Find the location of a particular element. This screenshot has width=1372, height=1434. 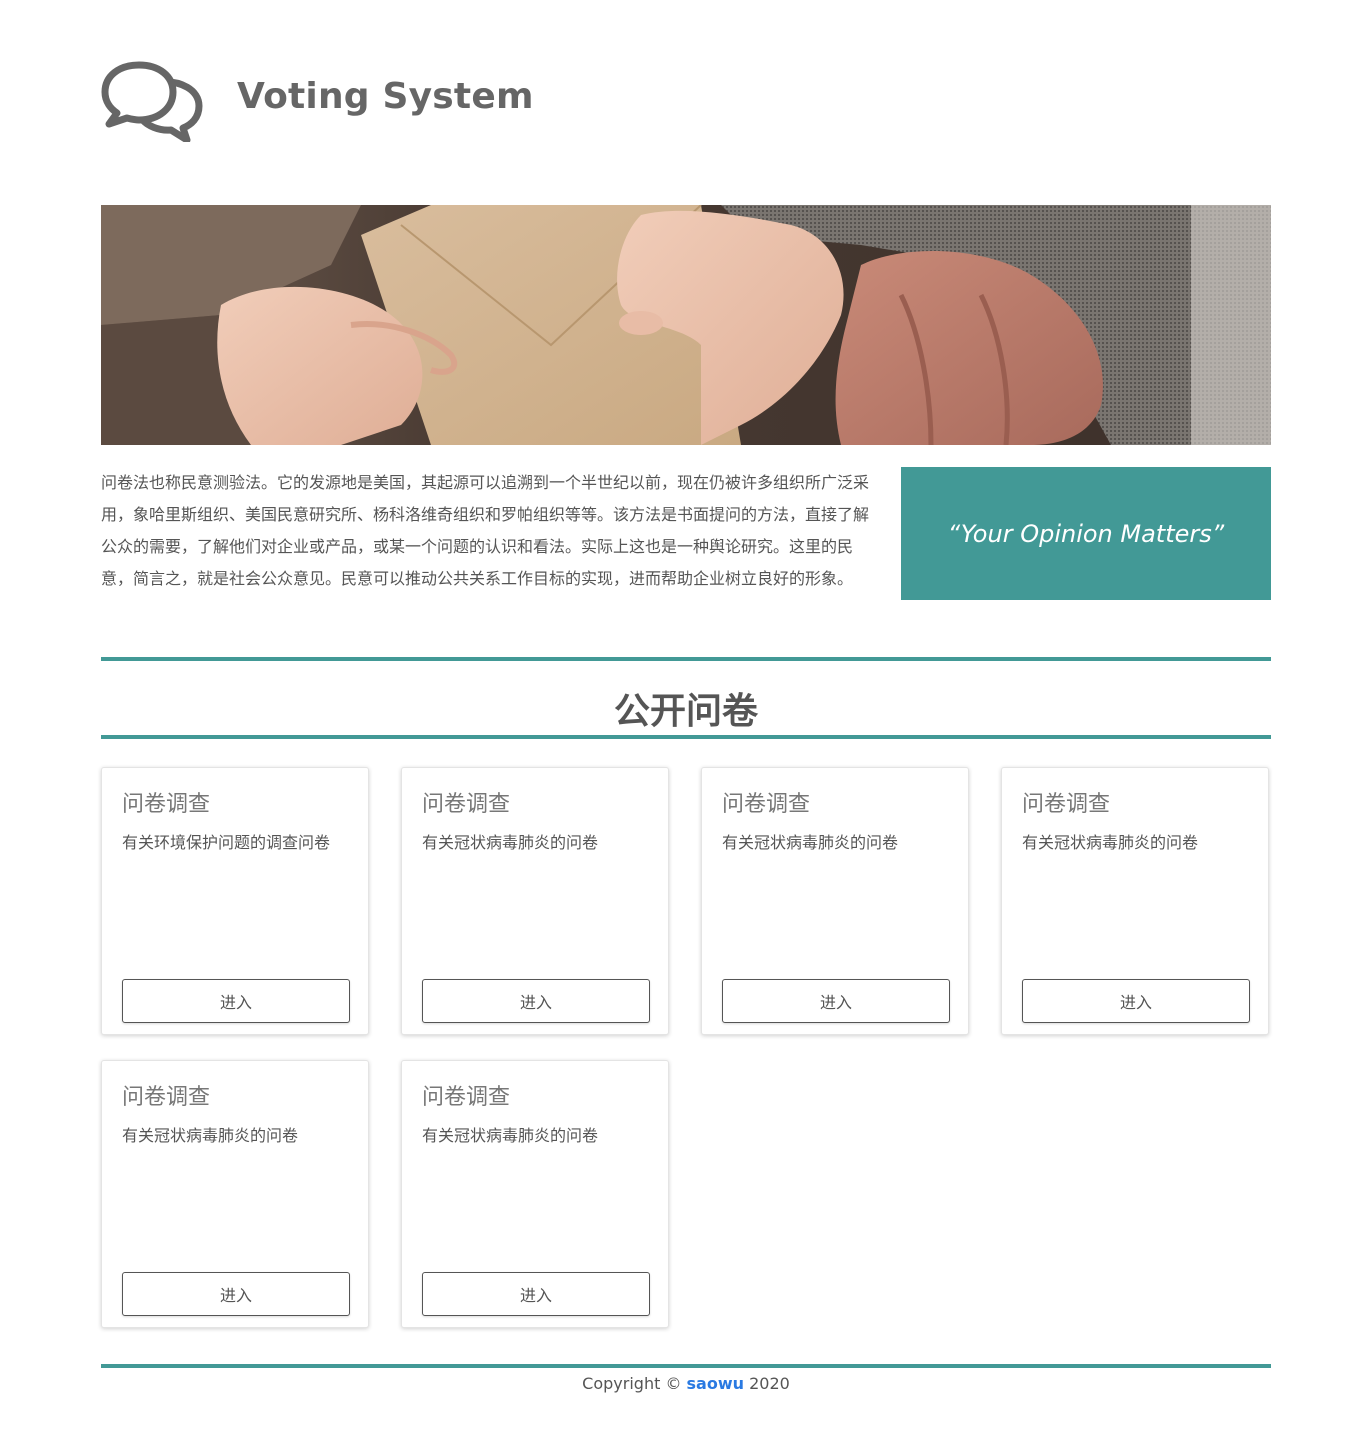

copyright-prefix: Copyright © is located at coordinates (632, 1383).